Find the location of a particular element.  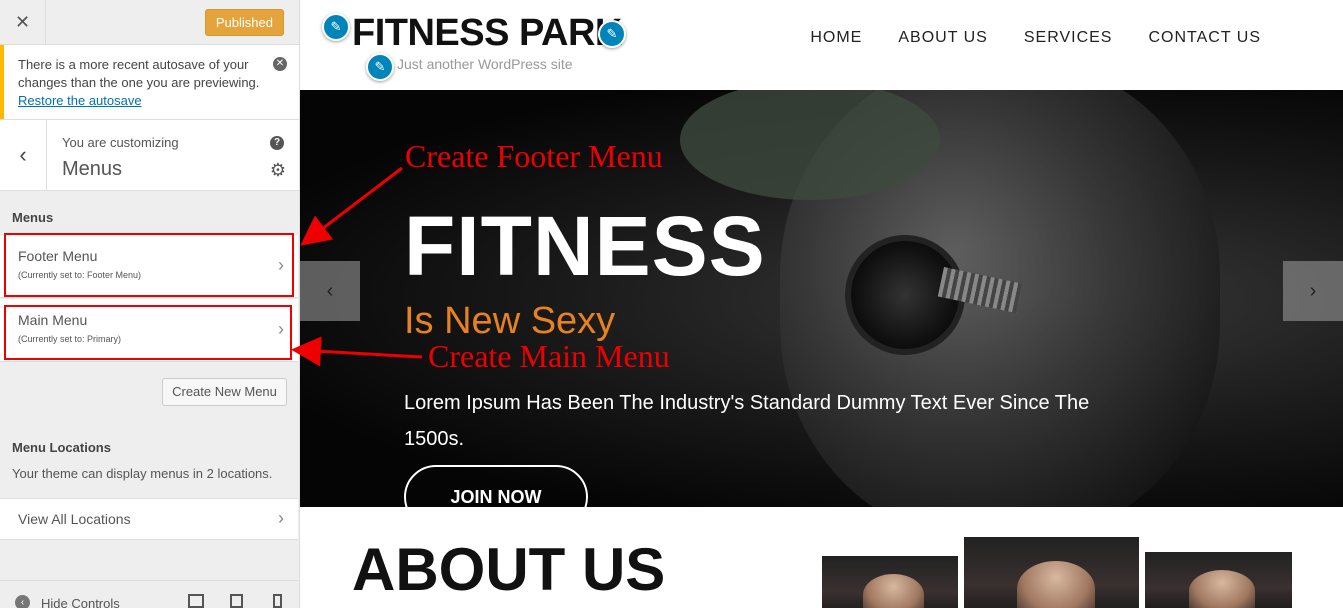

restore-autosave-link: Restore the autosave is located at coordinates (80, 100).